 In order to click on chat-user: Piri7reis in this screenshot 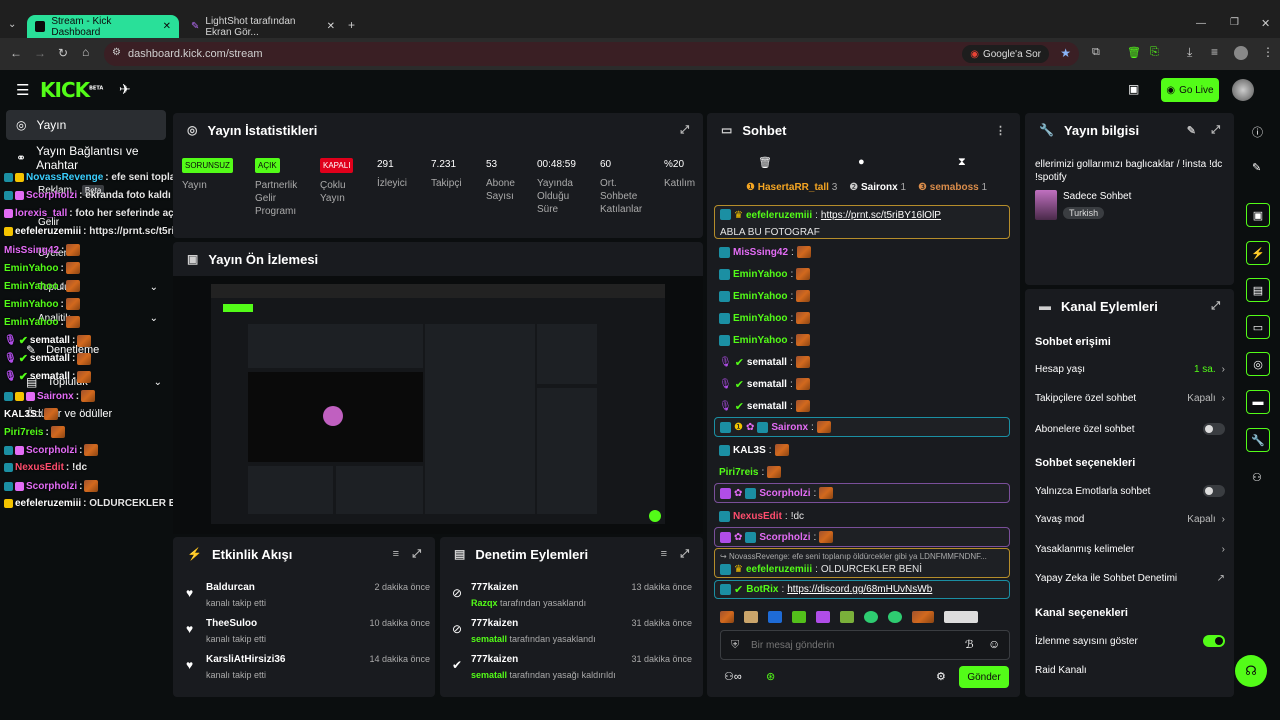, I will do `click(738, 472)`.